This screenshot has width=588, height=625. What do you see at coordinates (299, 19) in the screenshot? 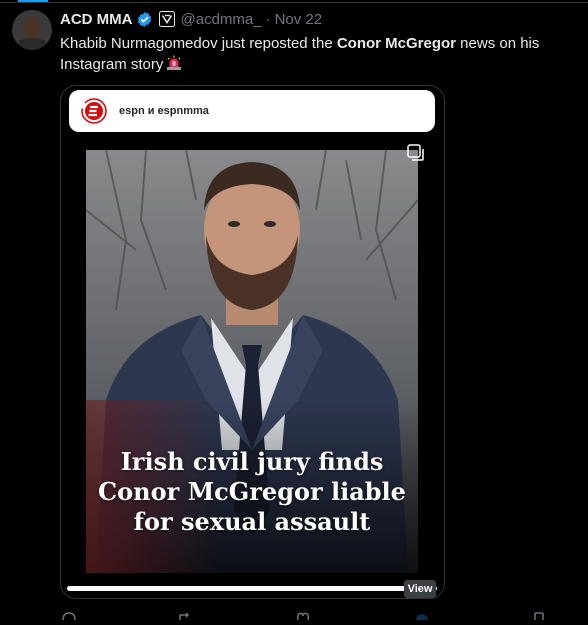
I see `tweet-date: Nov 22` at bounding box center [299, 19].